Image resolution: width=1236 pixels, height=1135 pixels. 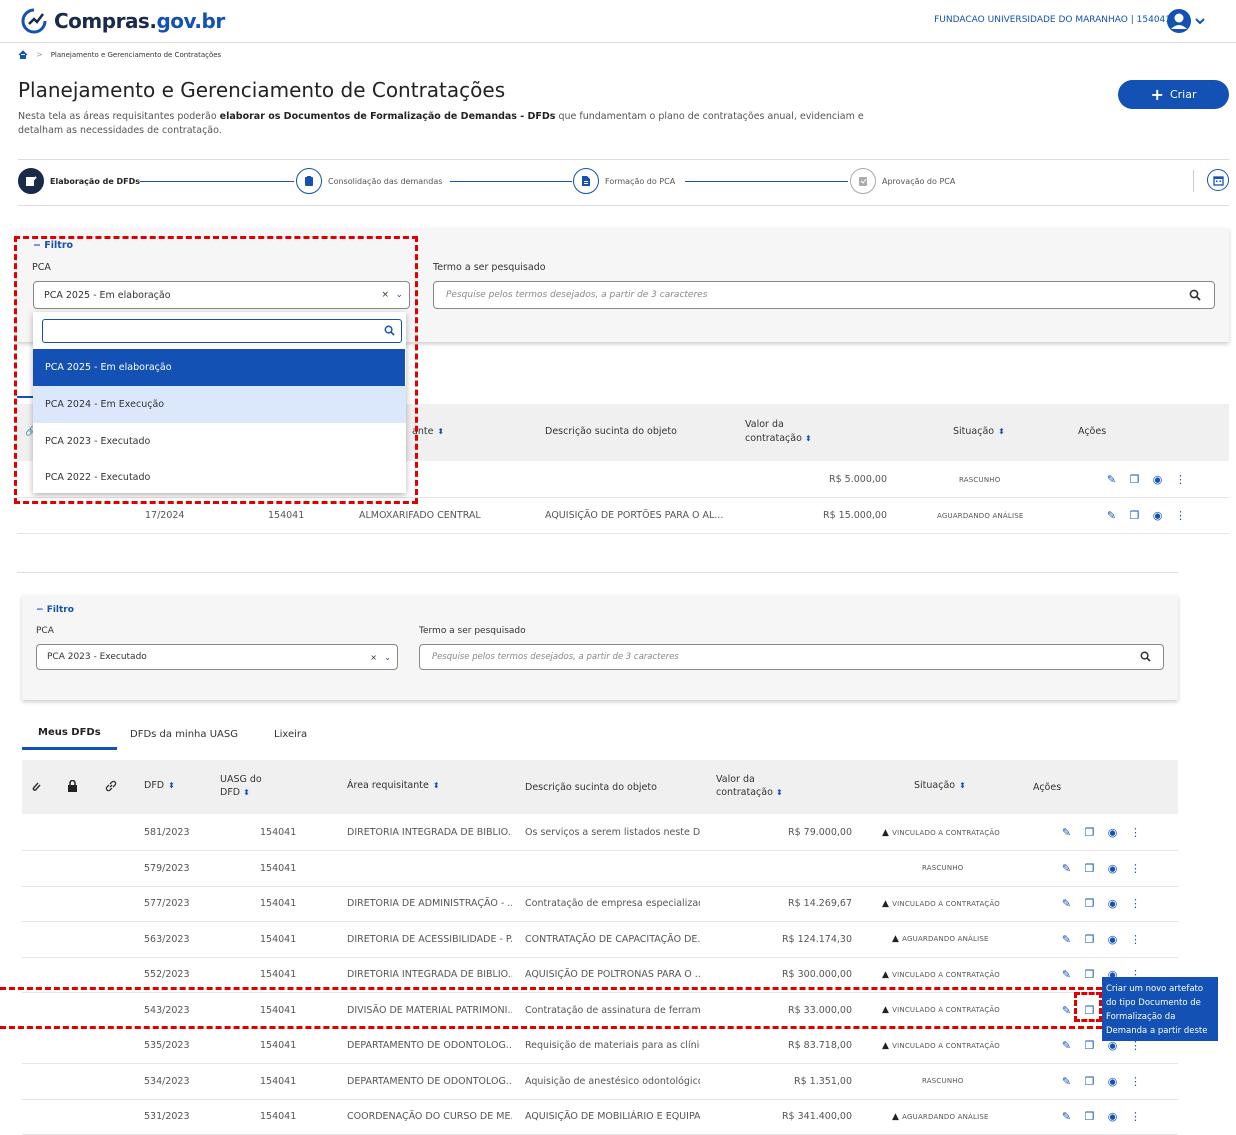 What do you see at coordinates (122, 21) in the screenshot?
I see `compras-logo: Compras.gov.br` at bounding box center [122, 21].